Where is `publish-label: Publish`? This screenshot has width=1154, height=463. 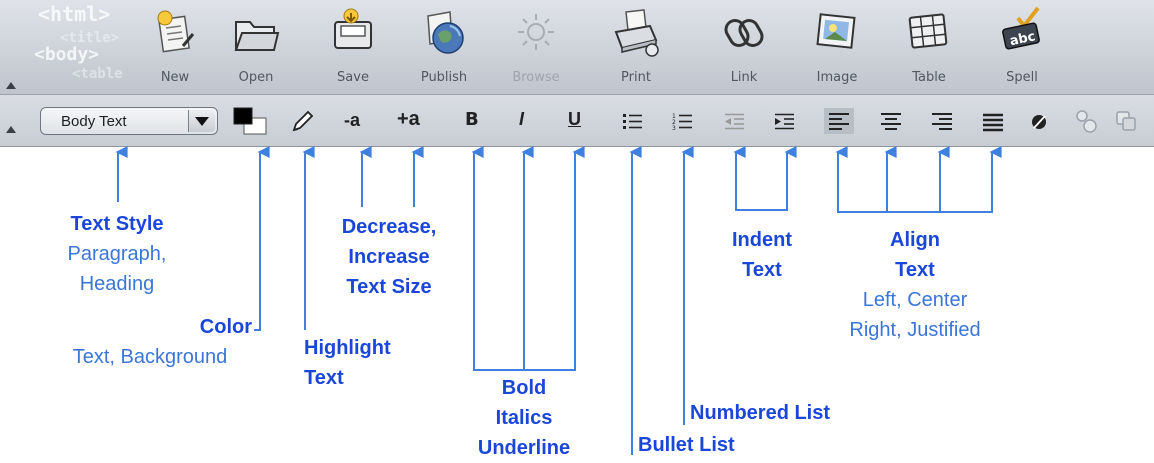 publish-label: Publish is located at coordinates (444, 77).